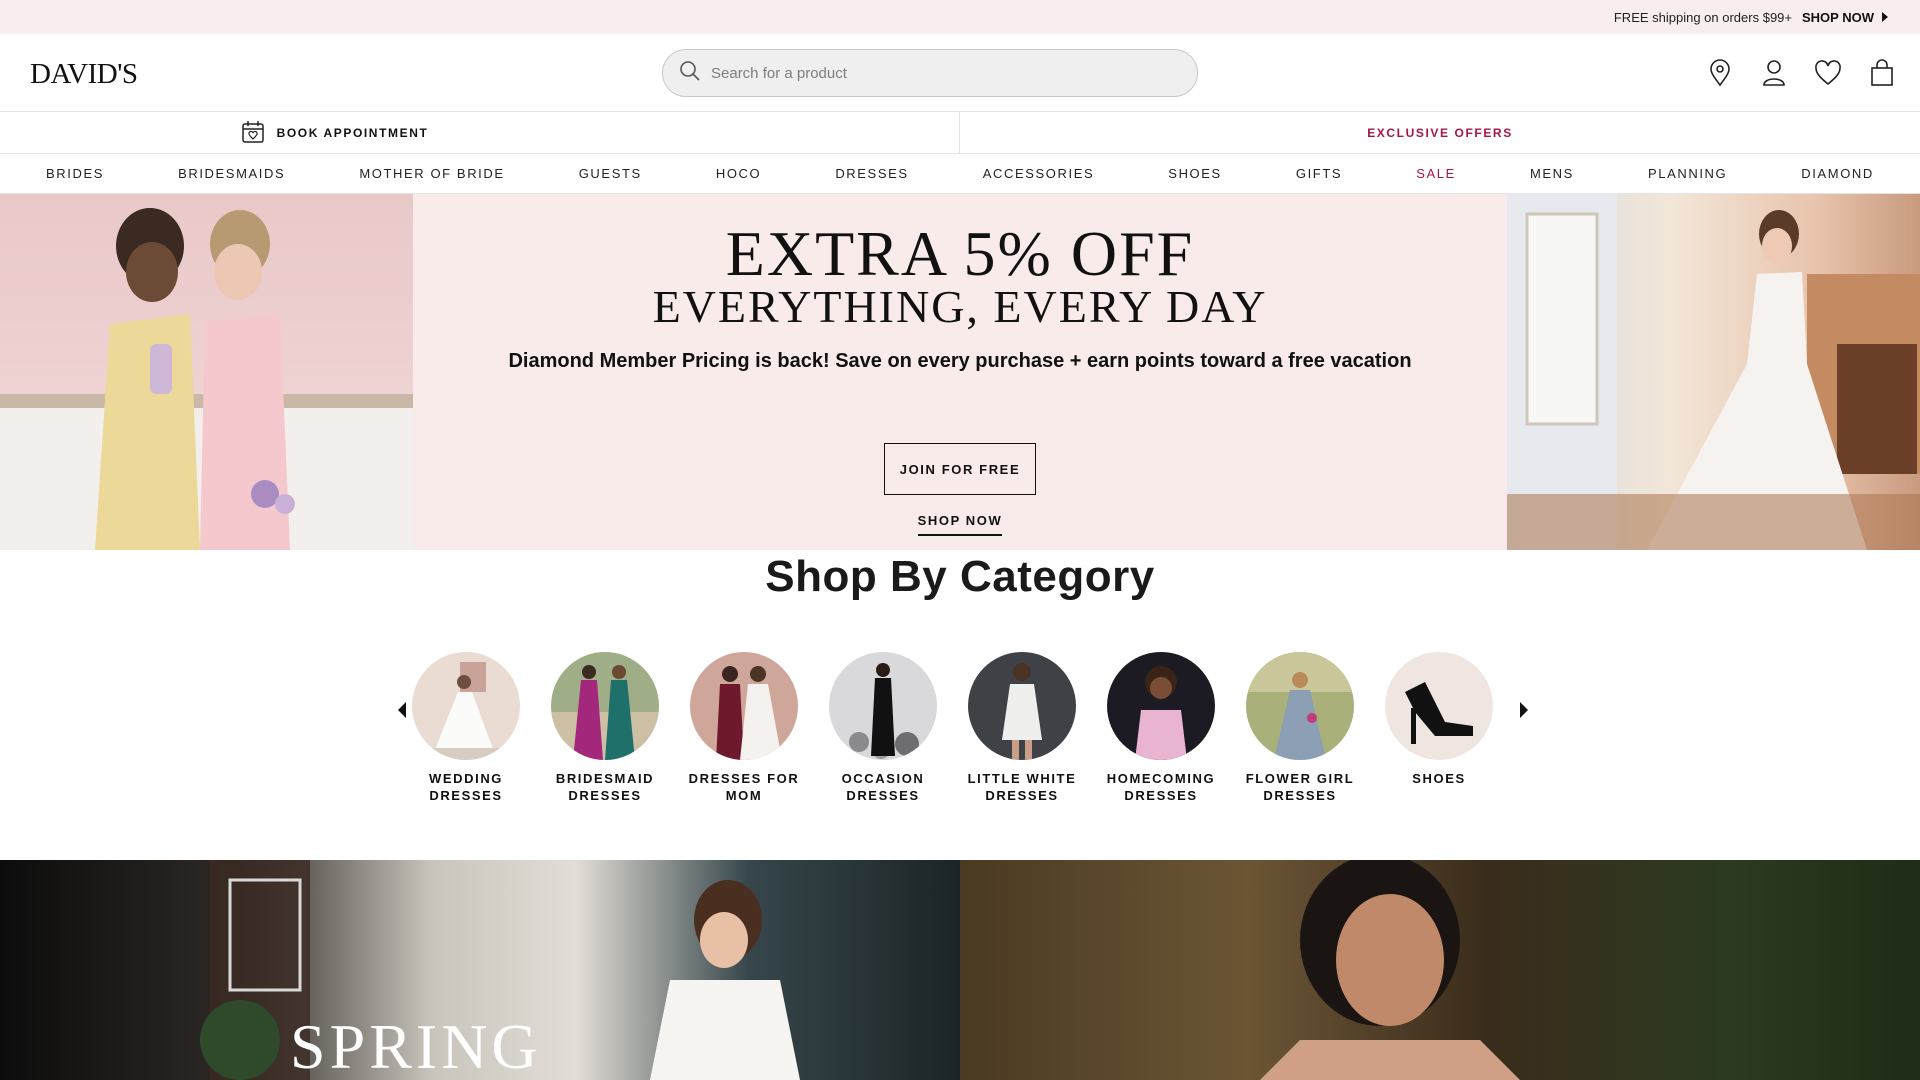 The image size is (1920, 1080). I want to click on nav-accessories: ACCESSORIES, so click(1039, 173).